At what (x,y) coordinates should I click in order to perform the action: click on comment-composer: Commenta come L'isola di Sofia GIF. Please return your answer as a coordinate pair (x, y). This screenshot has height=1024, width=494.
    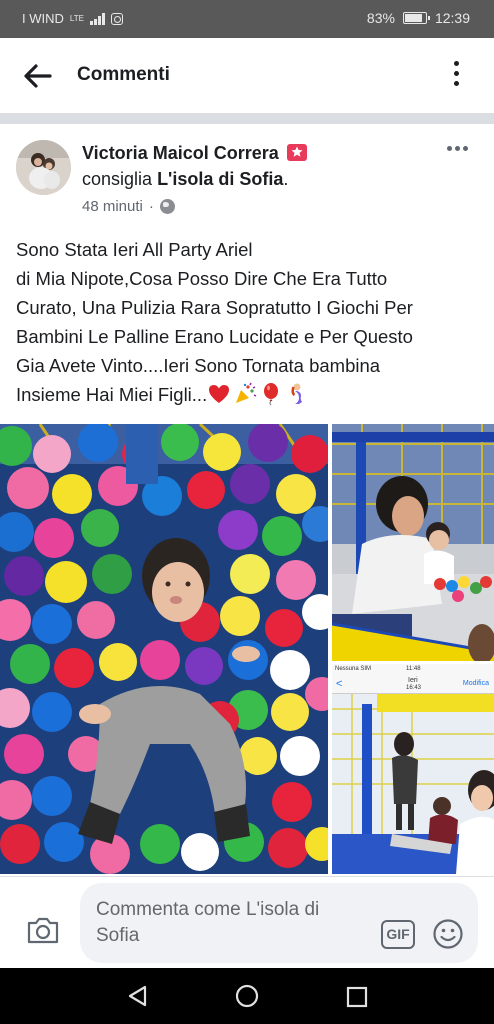
    Looking at the image, I should click on (247, 922).